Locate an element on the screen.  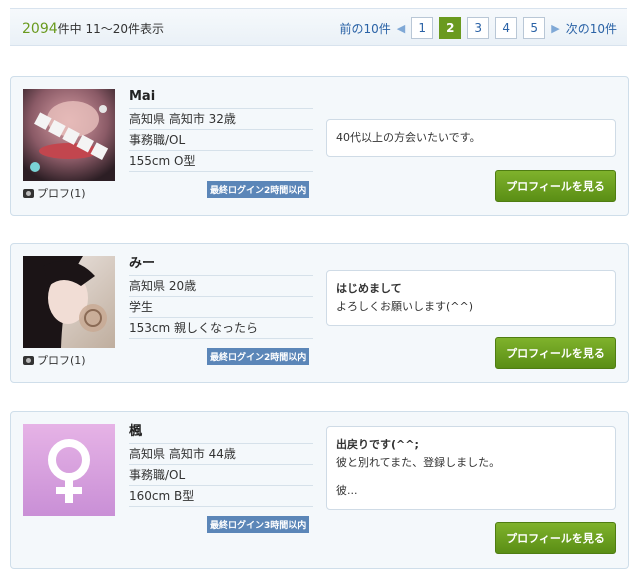
page-3: 3 is located at coordinates (478, 28).